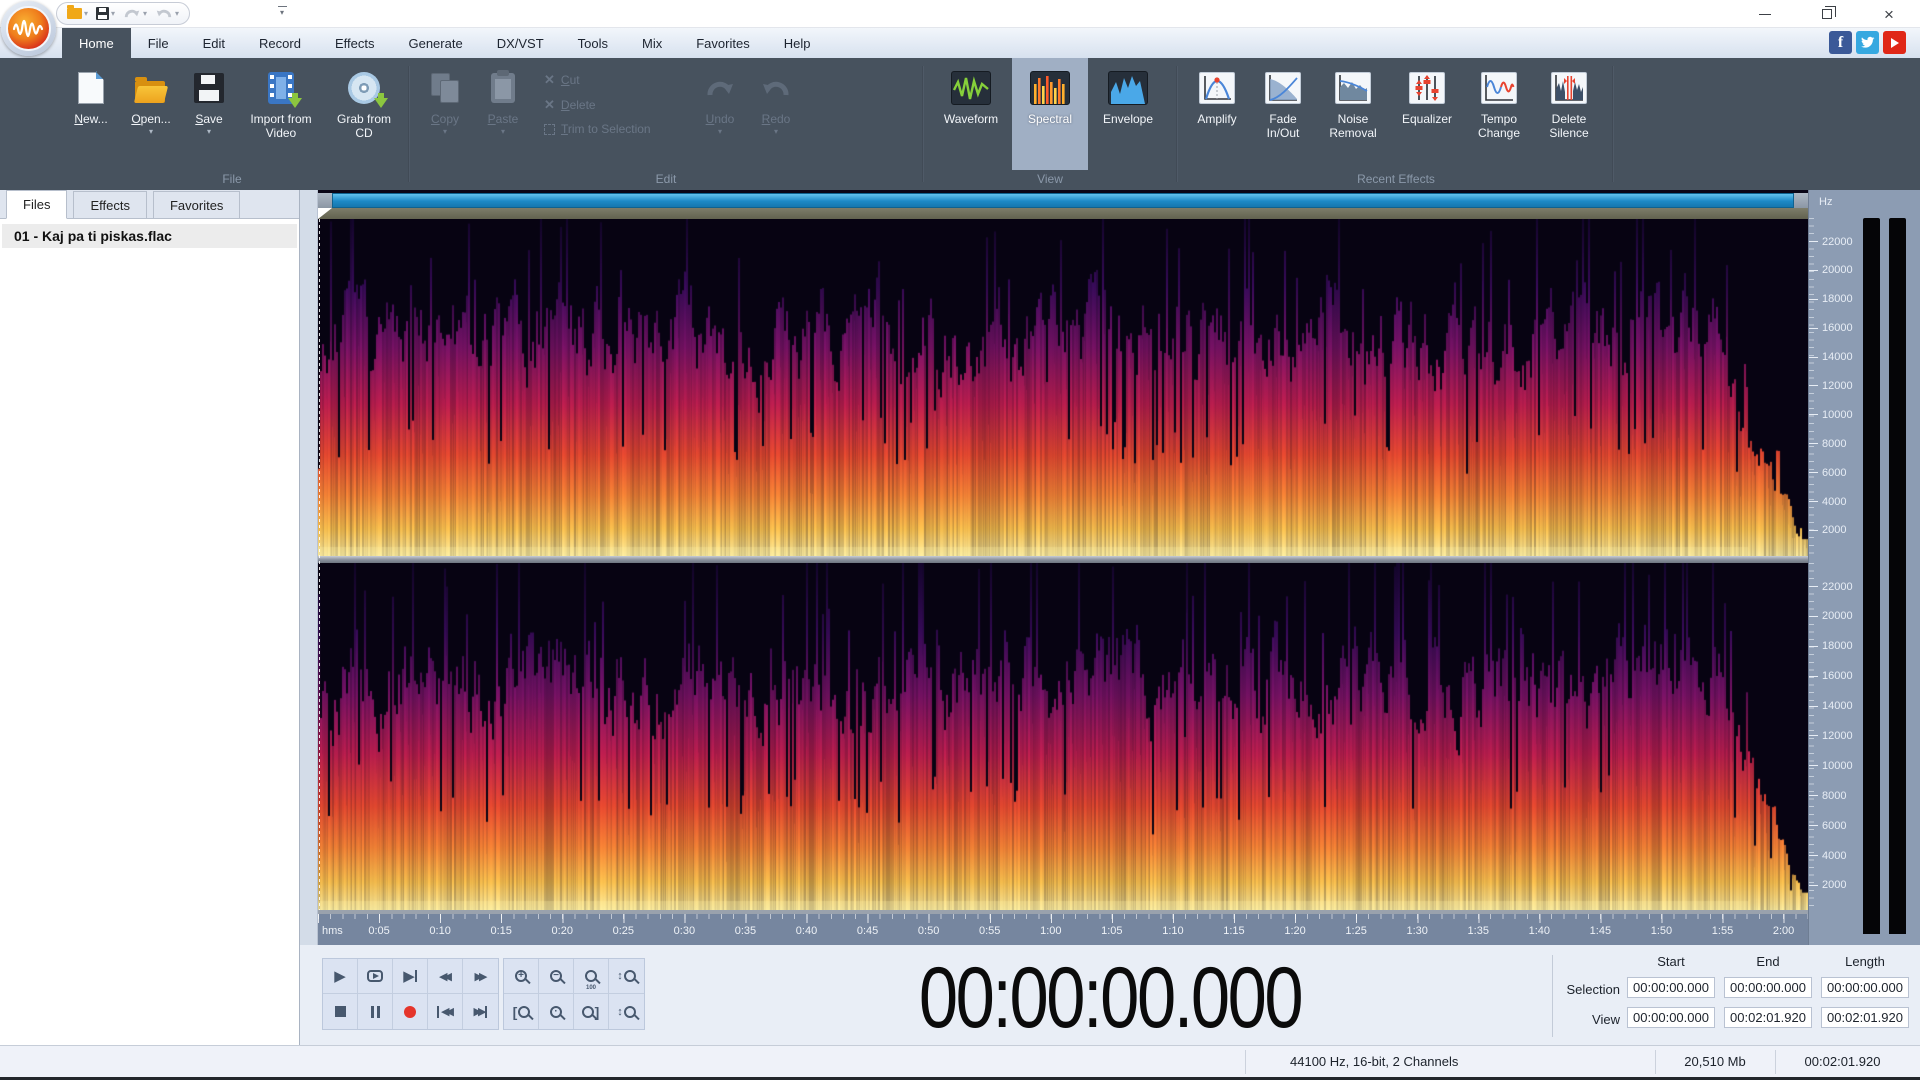  Describe the element at coordinates (1865, 1017) in the screenshot. I see `view-length-field: 00:02:01.920` at that location.